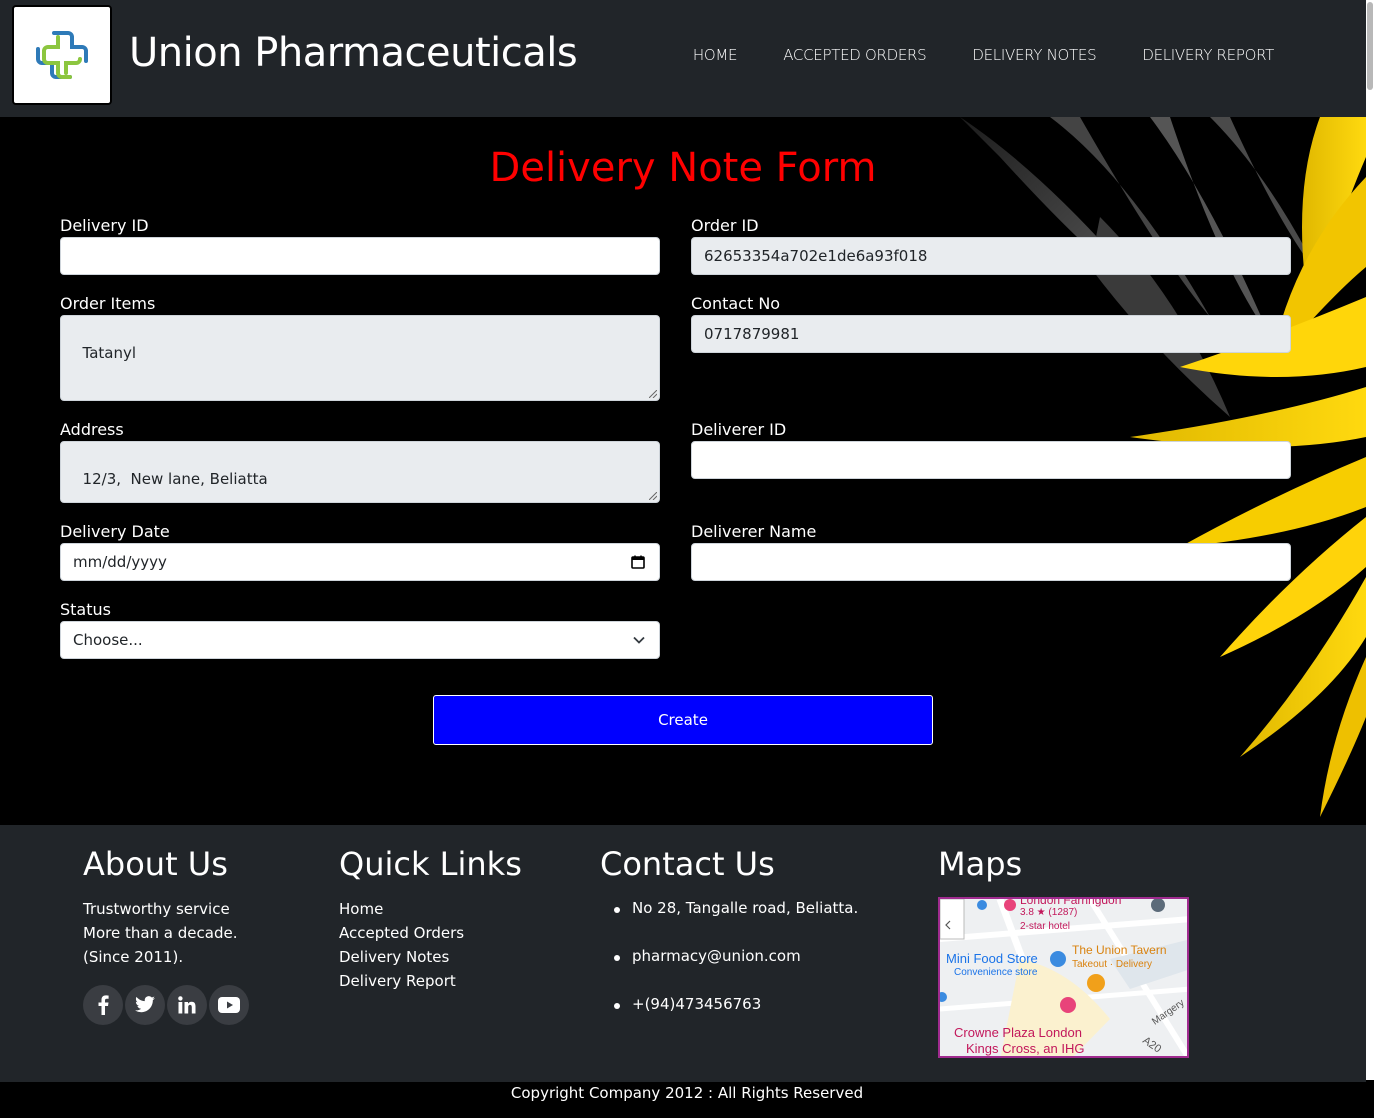 This screenshot has width=1374, height=1118. I want to click on youtube-icon, so click(229, 1005).